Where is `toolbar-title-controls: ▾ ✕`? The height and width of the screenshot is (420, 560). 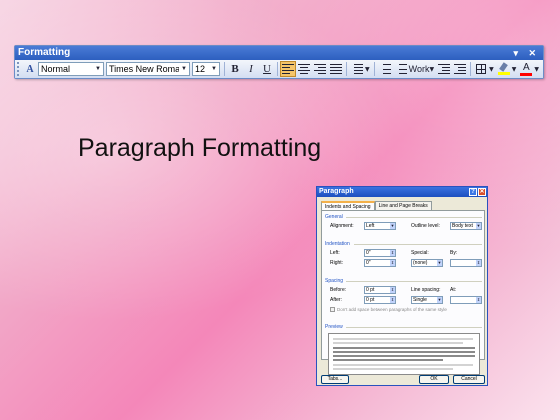 toolbar-title-controls: ▾ ✕ is located at coordinates (526, 53).